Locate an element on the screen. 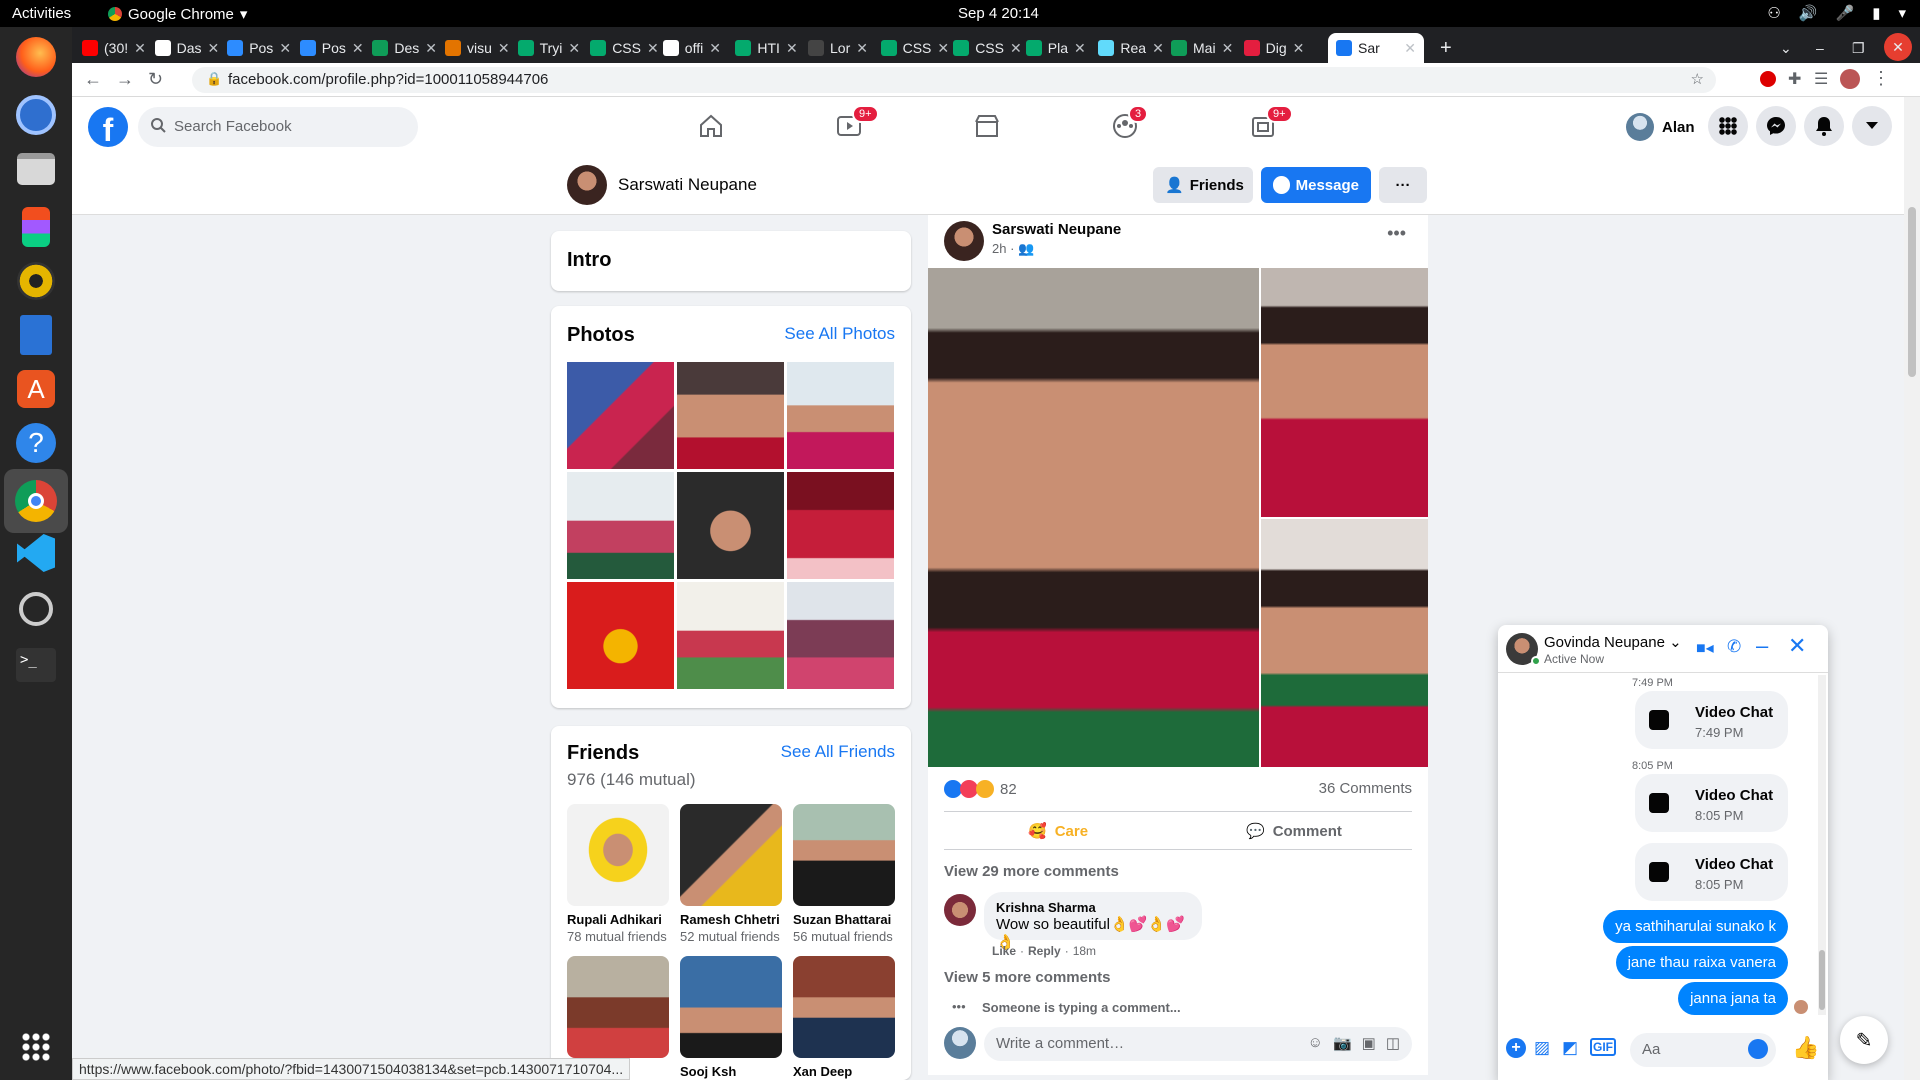 This screenshot has width=1920, height=1080. firefox-icon is located at coordinates (36, 57).